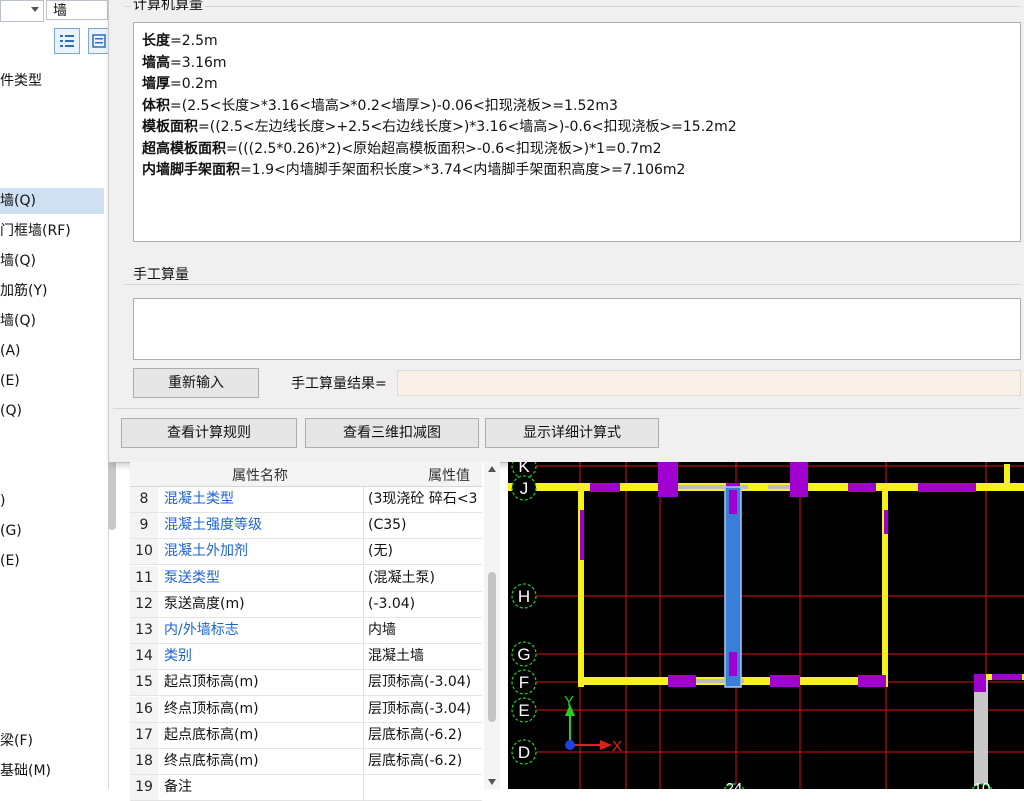 Image resolution: width=1024 pixels, height=801 pixels. I want to click on property-name-header: 属性名称, so click(260, 476).